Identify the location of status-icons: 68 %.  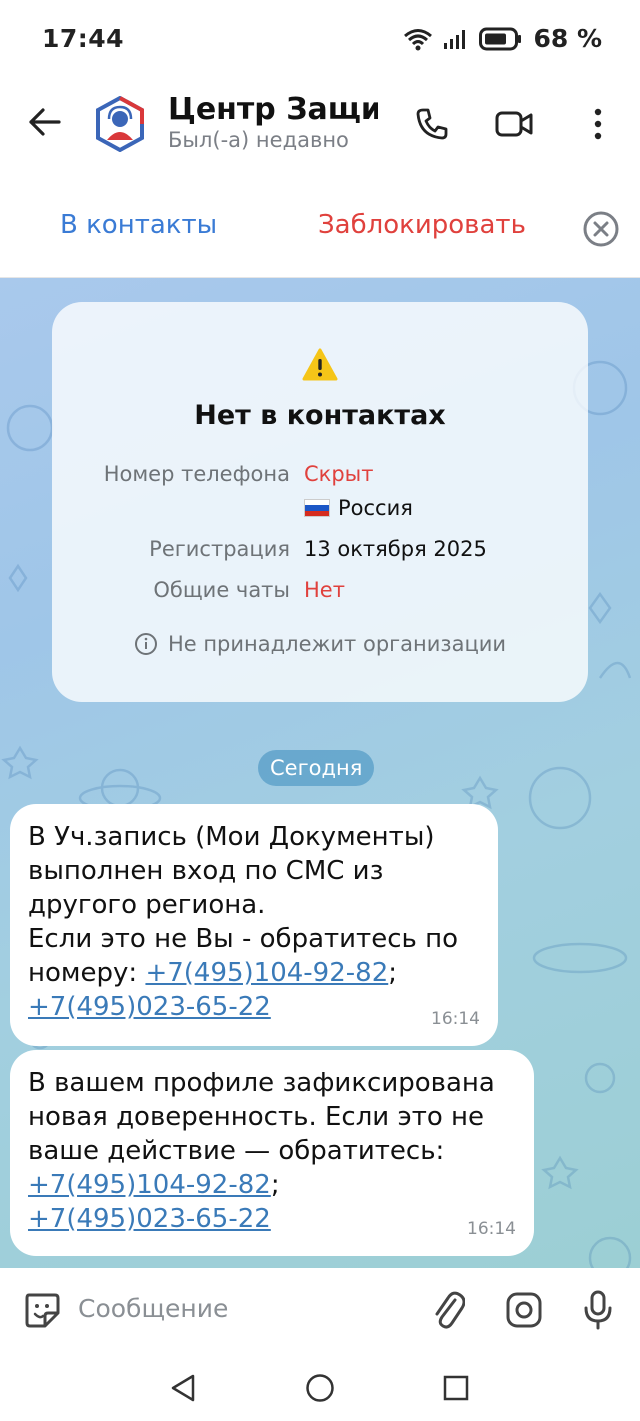
(502, 38).